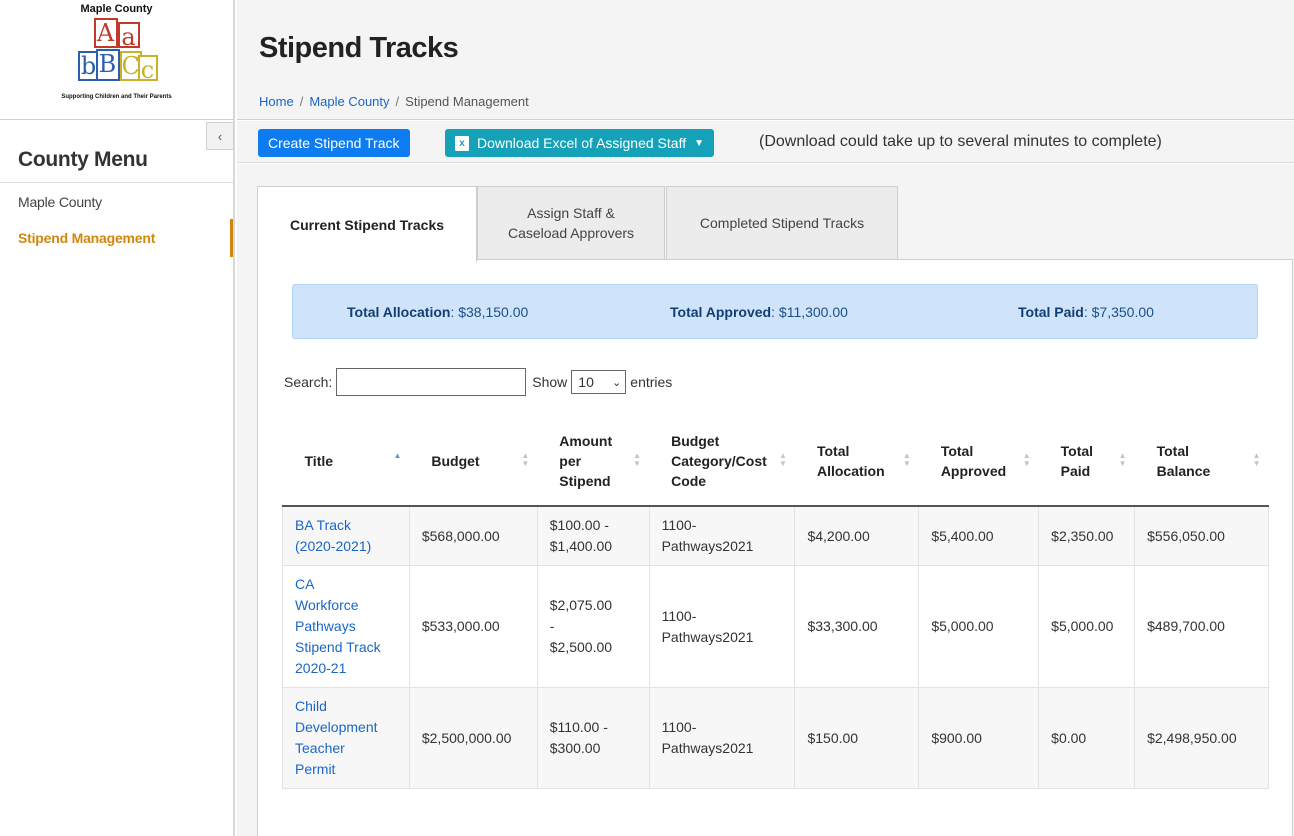  What do you see at coordinates (809, 312) in the screenshot?
I see `total-approved-value: : $11,300.00` at bounding box center [809, 312].